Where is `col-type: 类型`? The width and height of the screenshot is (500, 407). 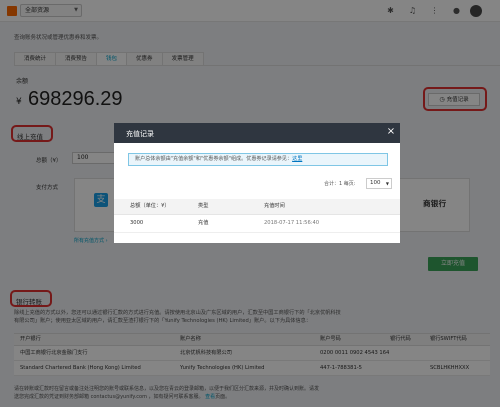
col-type: 类型 is located at coordinates (203, 206).